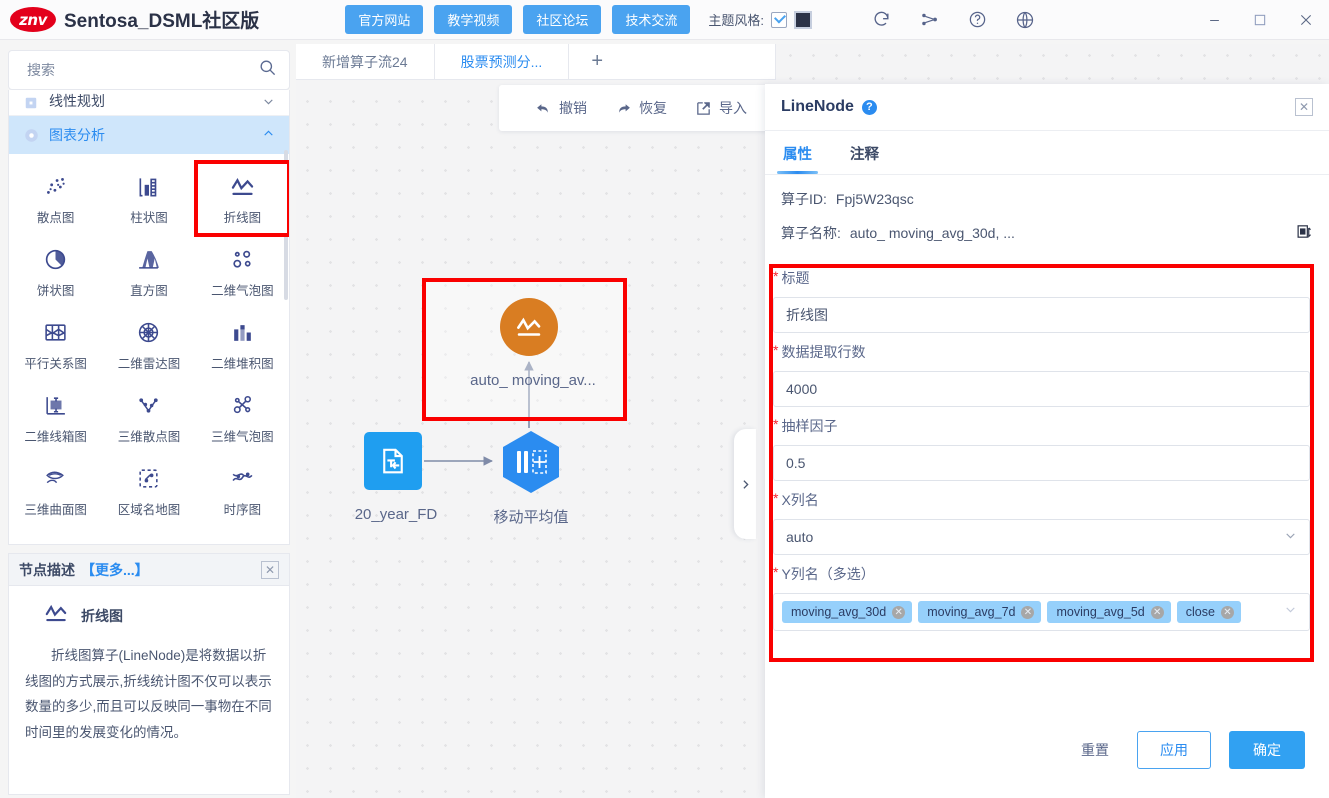 The width and height of the screenshot is (1329, 798). What do you see at coordinates (141, 70) in the screenshot?
I see `search-input` at bounding box center [141, 70].